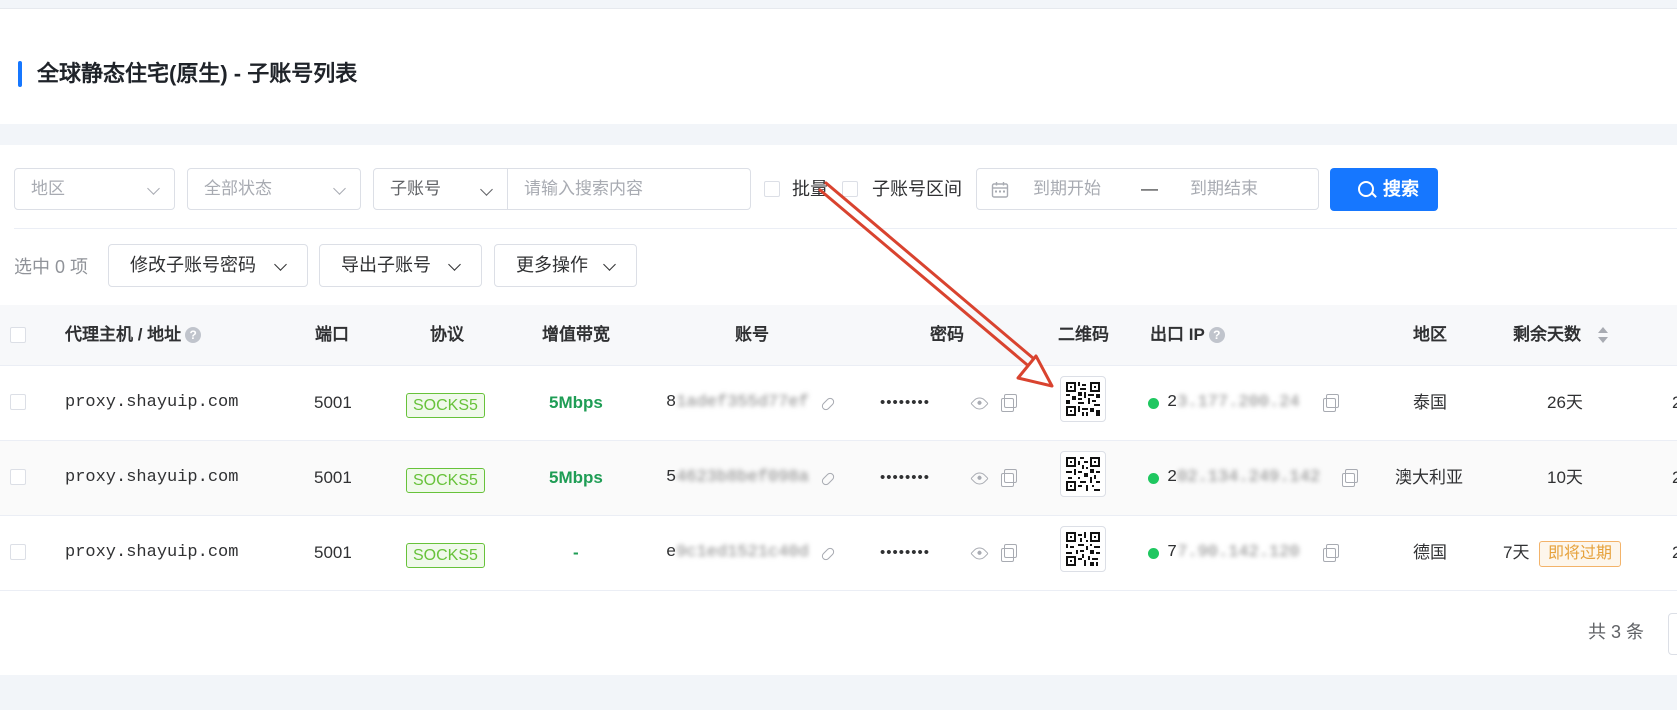 The image size is (1677, 710). Describe the element at coordinates (447, 334) in the screenshot. I see `col-protocol: 协议` at that location.